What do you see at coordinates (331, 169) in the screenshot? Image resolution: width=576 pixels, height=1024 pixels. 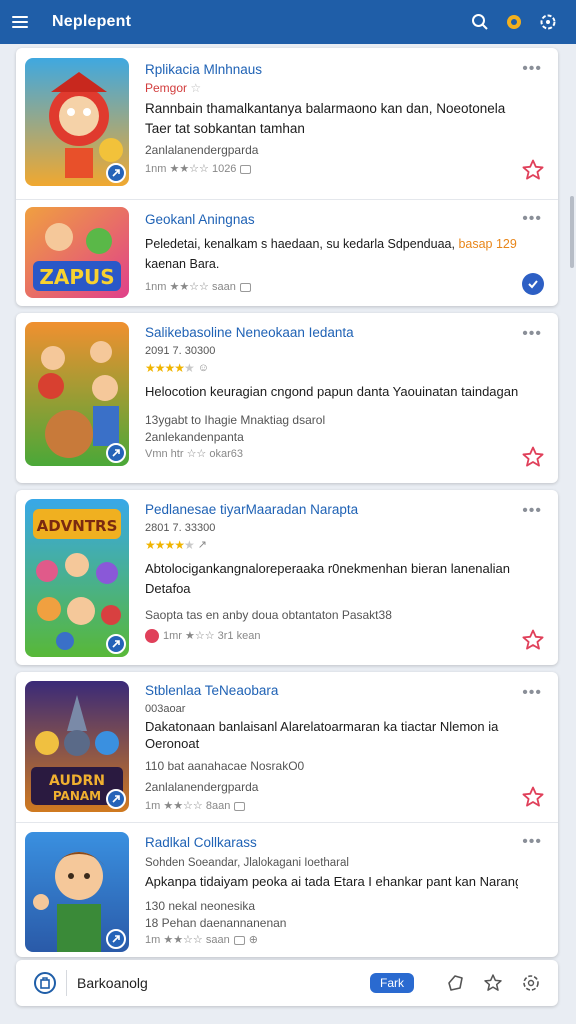 I see `item-rating: 1nm ★★☆☆ 1026` at bounding box center [331, 169].